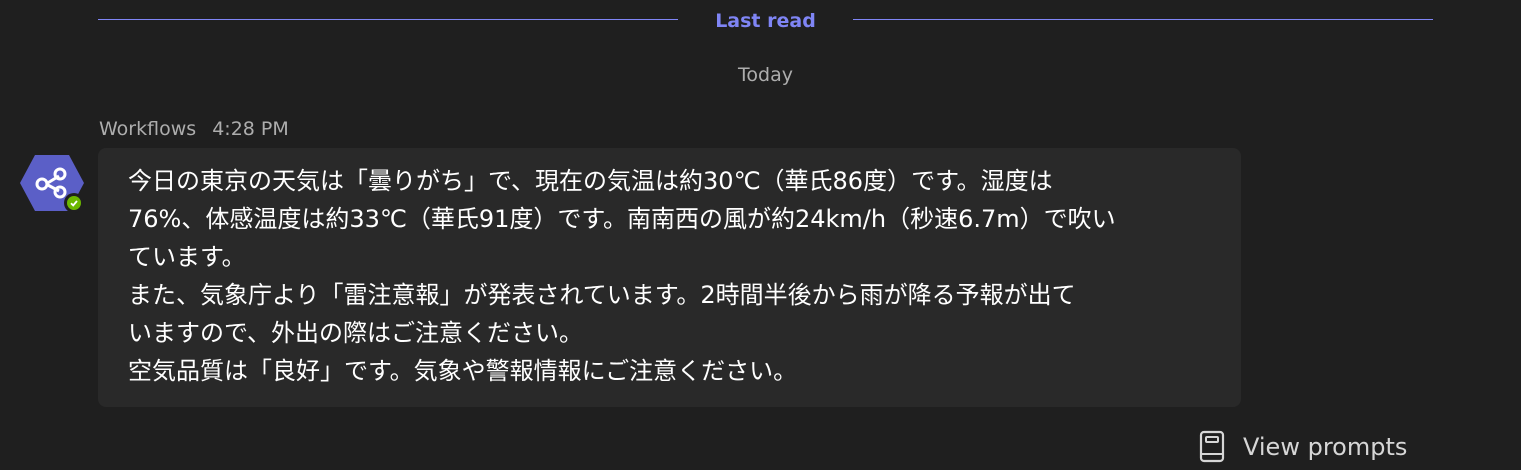 Image resolution: width=1521 pixels, height=470 pixels. I want to click on view-prompts-button: View prompts, so click(1301, 447).